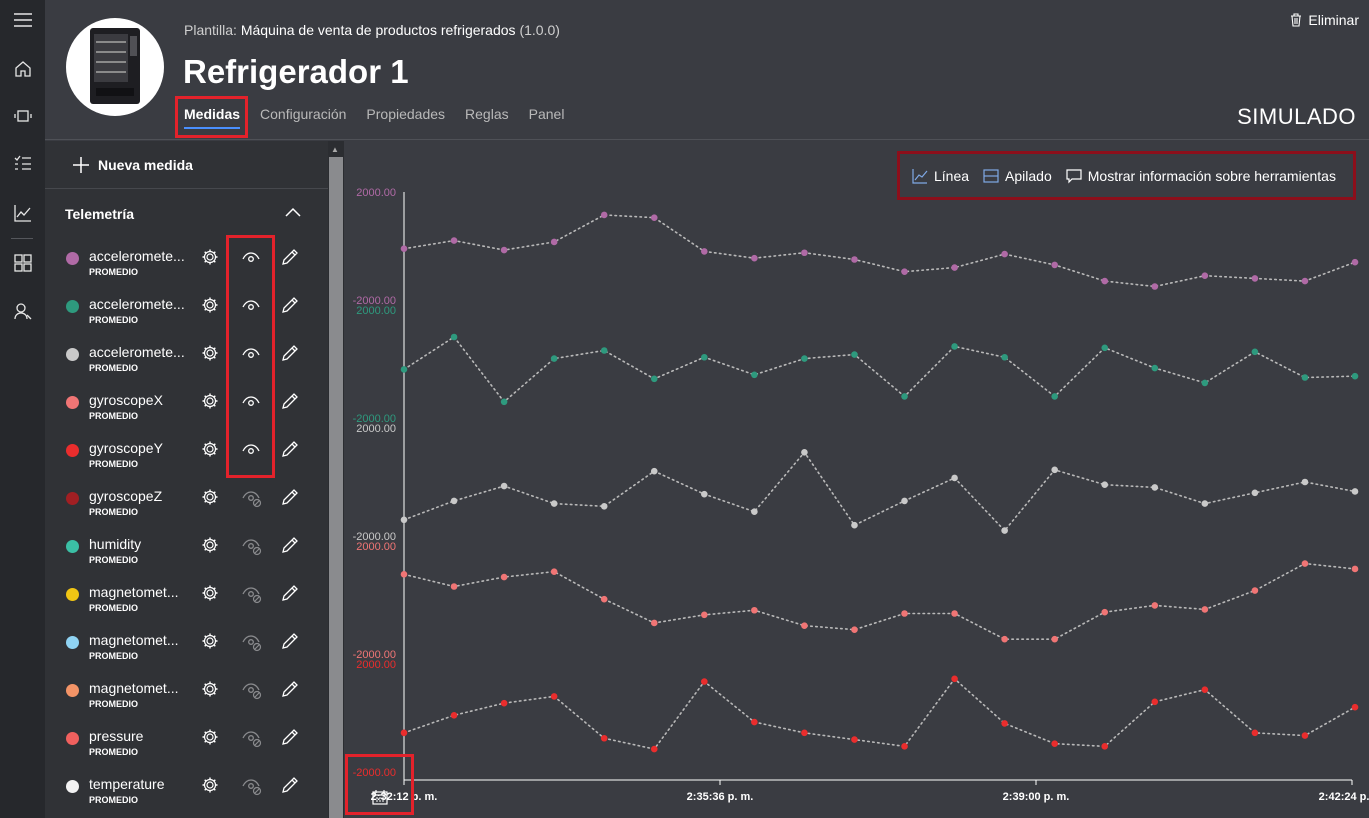 Image resolution: width=1369 pixels, height=818 pixels. Describe the element at coordinates (186, 503) in the screenshot. I see `telemetry-row: gyroscopeZ PROMEDIO` at that location.